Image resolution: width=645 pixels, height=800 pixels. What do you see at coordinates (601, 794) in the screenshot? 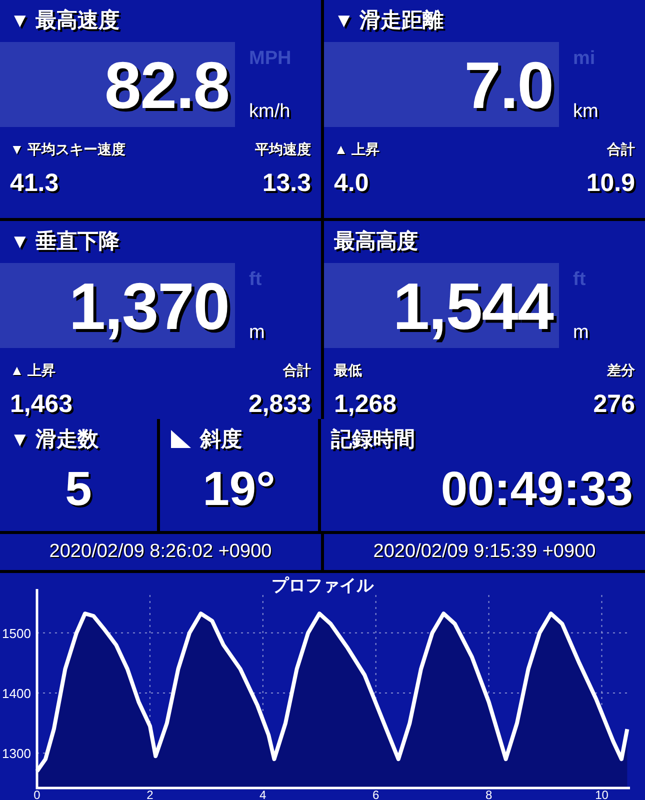
I see `x-tick-label: 10` at bounding box center [601, 794].